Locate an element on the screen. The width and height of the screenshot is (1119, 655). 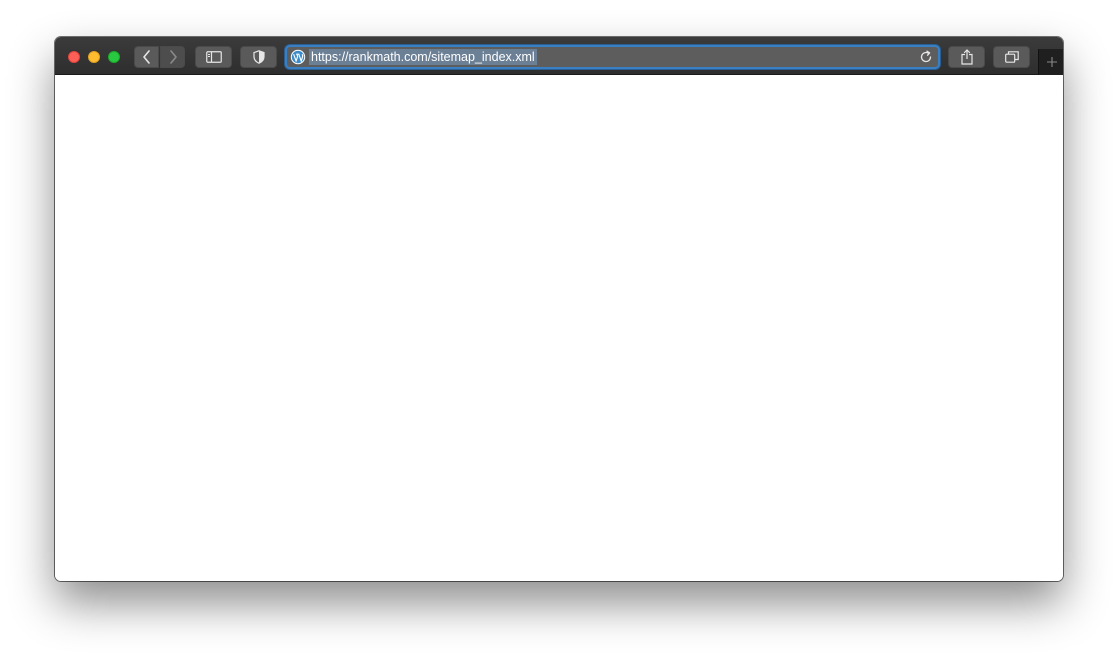
chevron-left-icon is located at coordinates (146, 57).